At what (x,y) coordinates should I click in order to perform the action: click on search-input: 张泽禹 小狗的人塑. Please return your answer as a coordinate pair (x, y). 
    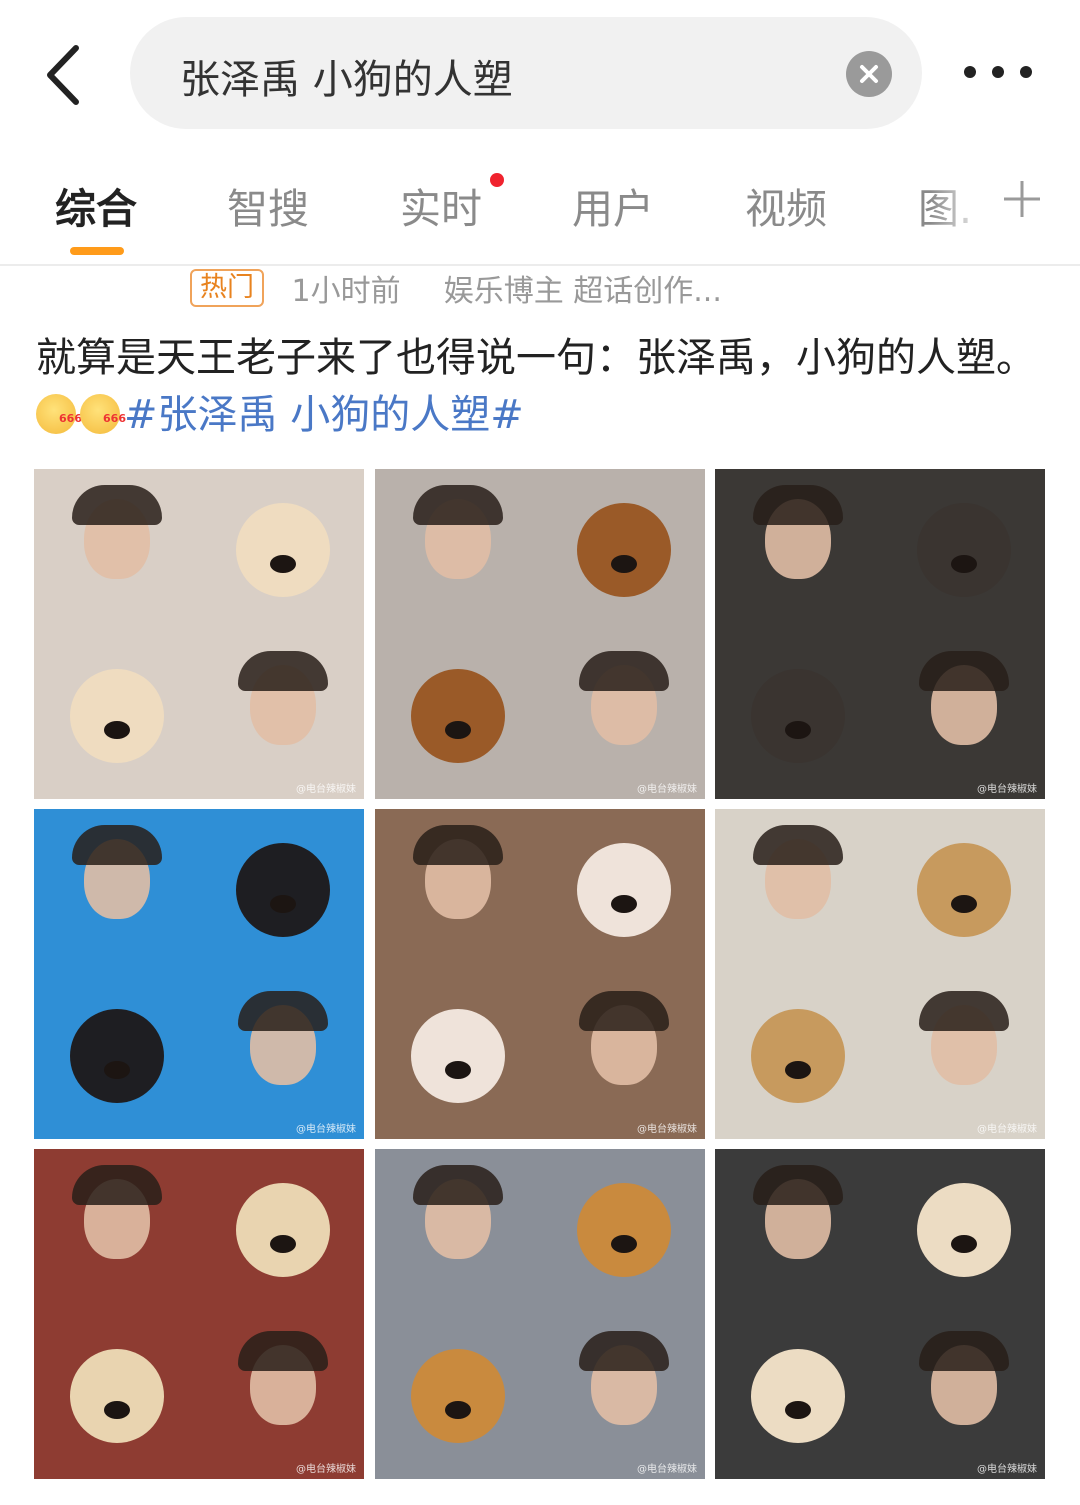
    Looking at the image, I should click on (346, 76).